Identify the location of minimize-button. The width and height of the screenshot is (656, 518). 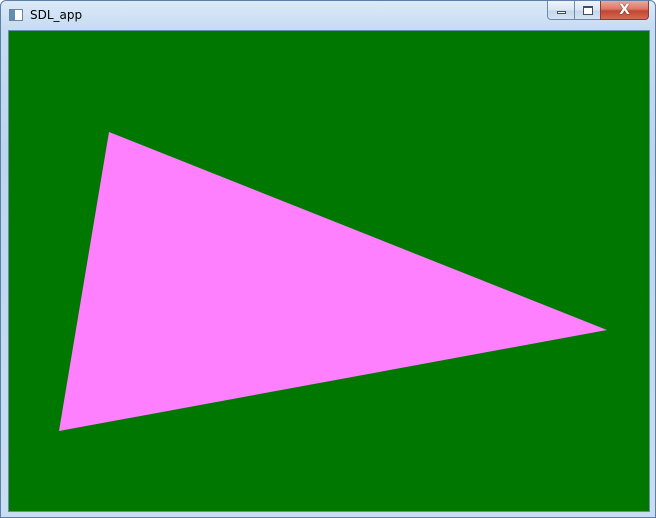
(561, 10).